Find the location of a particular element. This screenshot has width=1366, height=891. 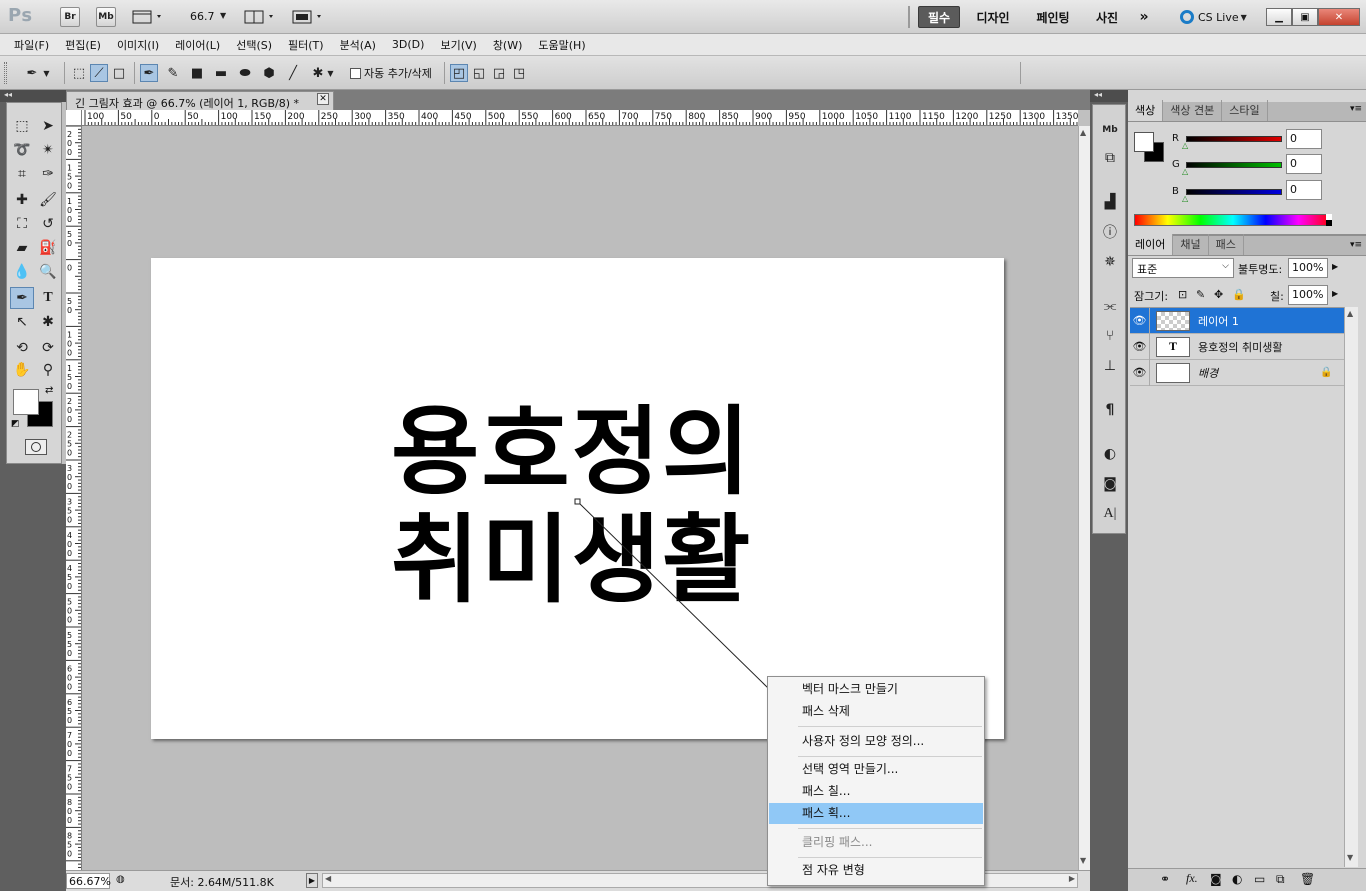

view-extras-button is located at coordinates (149, 17).